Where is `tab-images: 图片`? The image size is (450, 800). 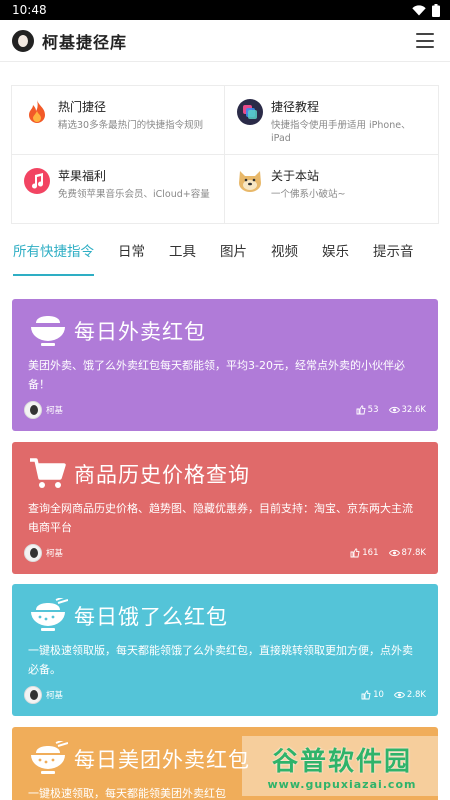
tab-images: 图片 is located at coordinates (233, 258).